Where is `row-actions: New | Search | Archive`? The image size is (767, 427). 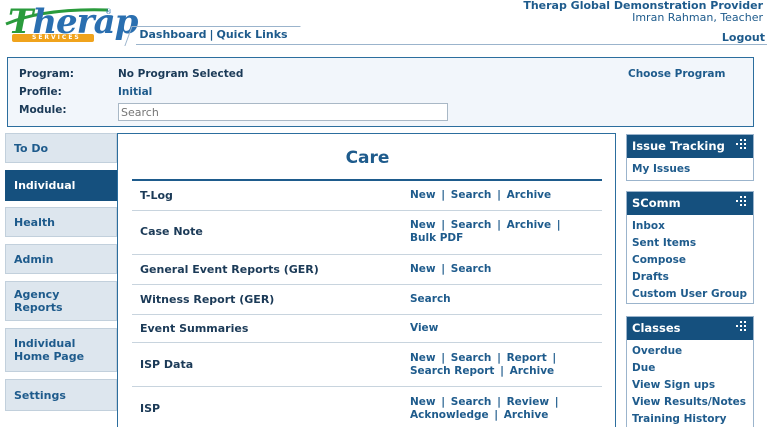 row-actions: New | Search | Archive is located at coordinates (481, 195).